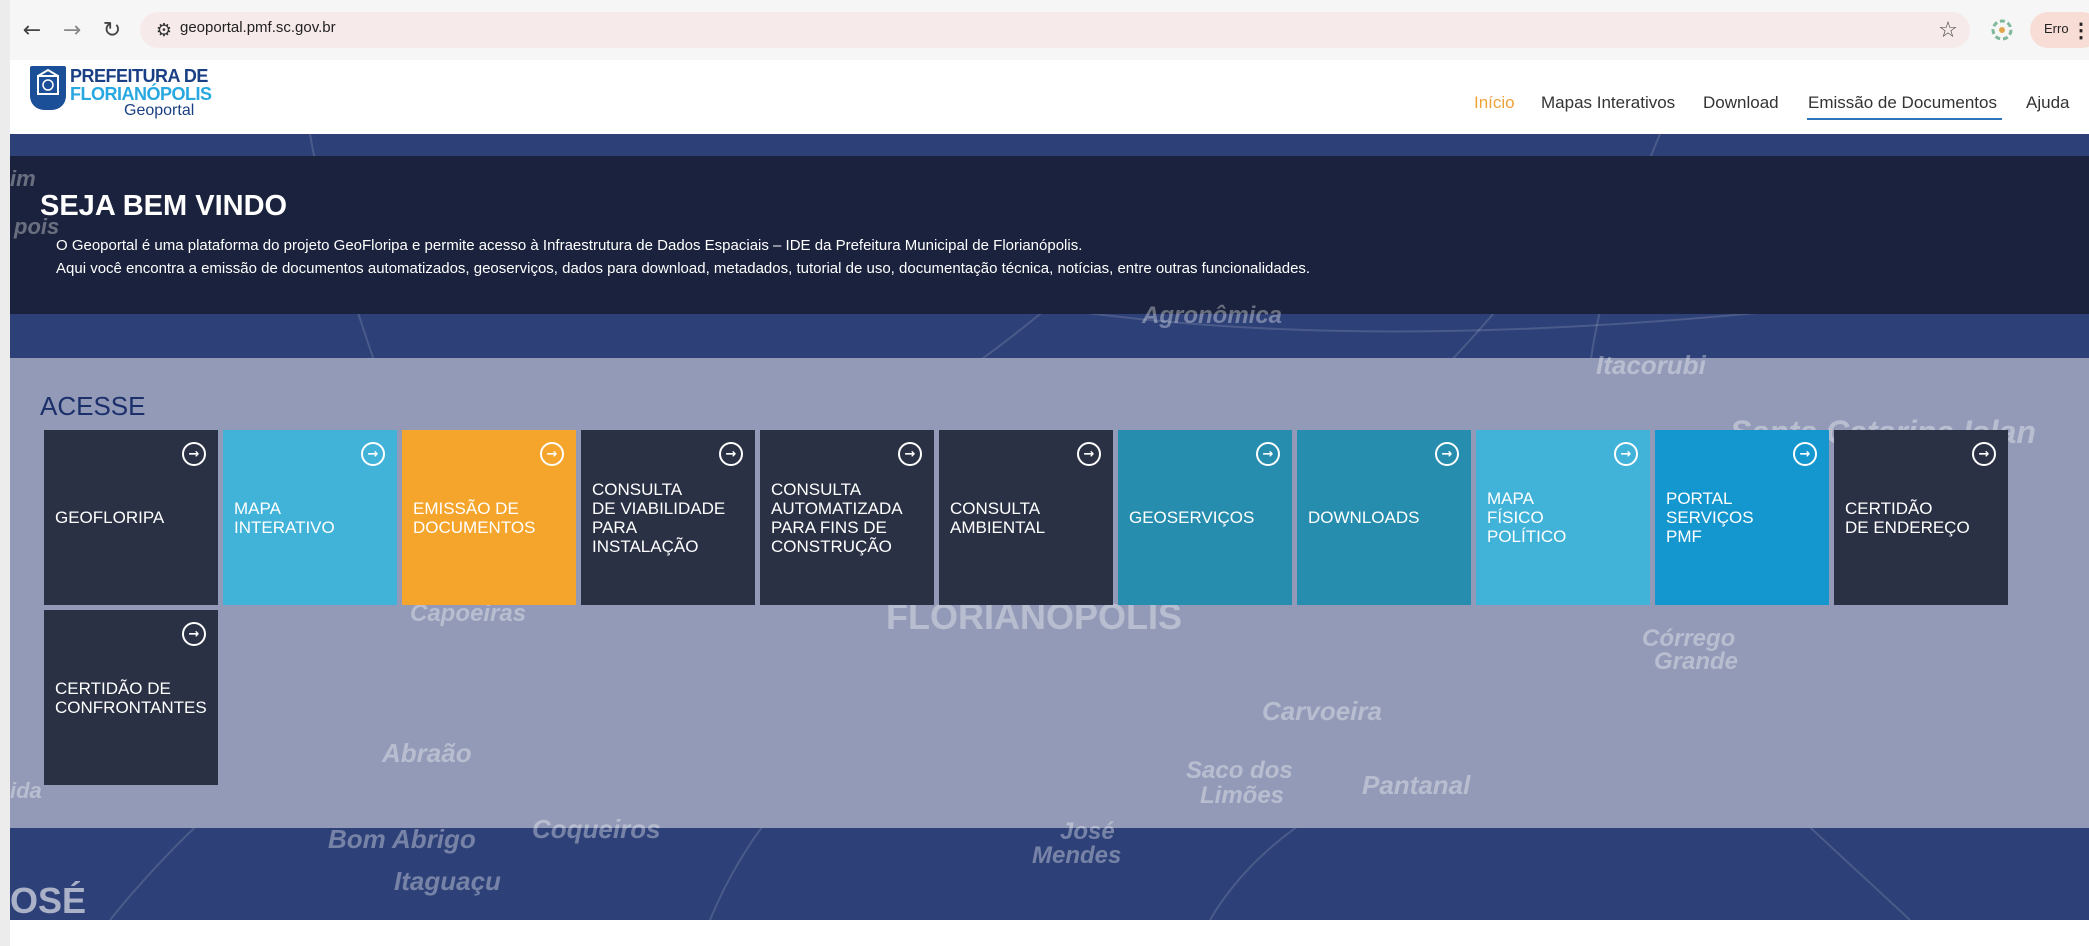 This screenshot has width=2089, height=946. Describe the element at coordinates (402, 839) in the screenshot. I see `map-label: Bom Abrigo` at that location.